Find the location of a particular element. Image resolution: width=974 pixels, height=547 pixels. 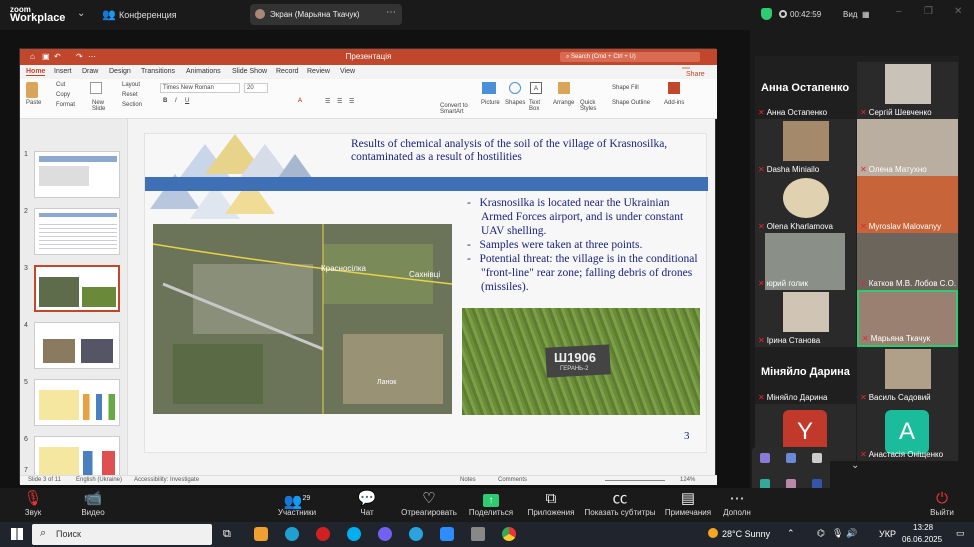

reset-button: Reset is located at coordinates (130, 95).